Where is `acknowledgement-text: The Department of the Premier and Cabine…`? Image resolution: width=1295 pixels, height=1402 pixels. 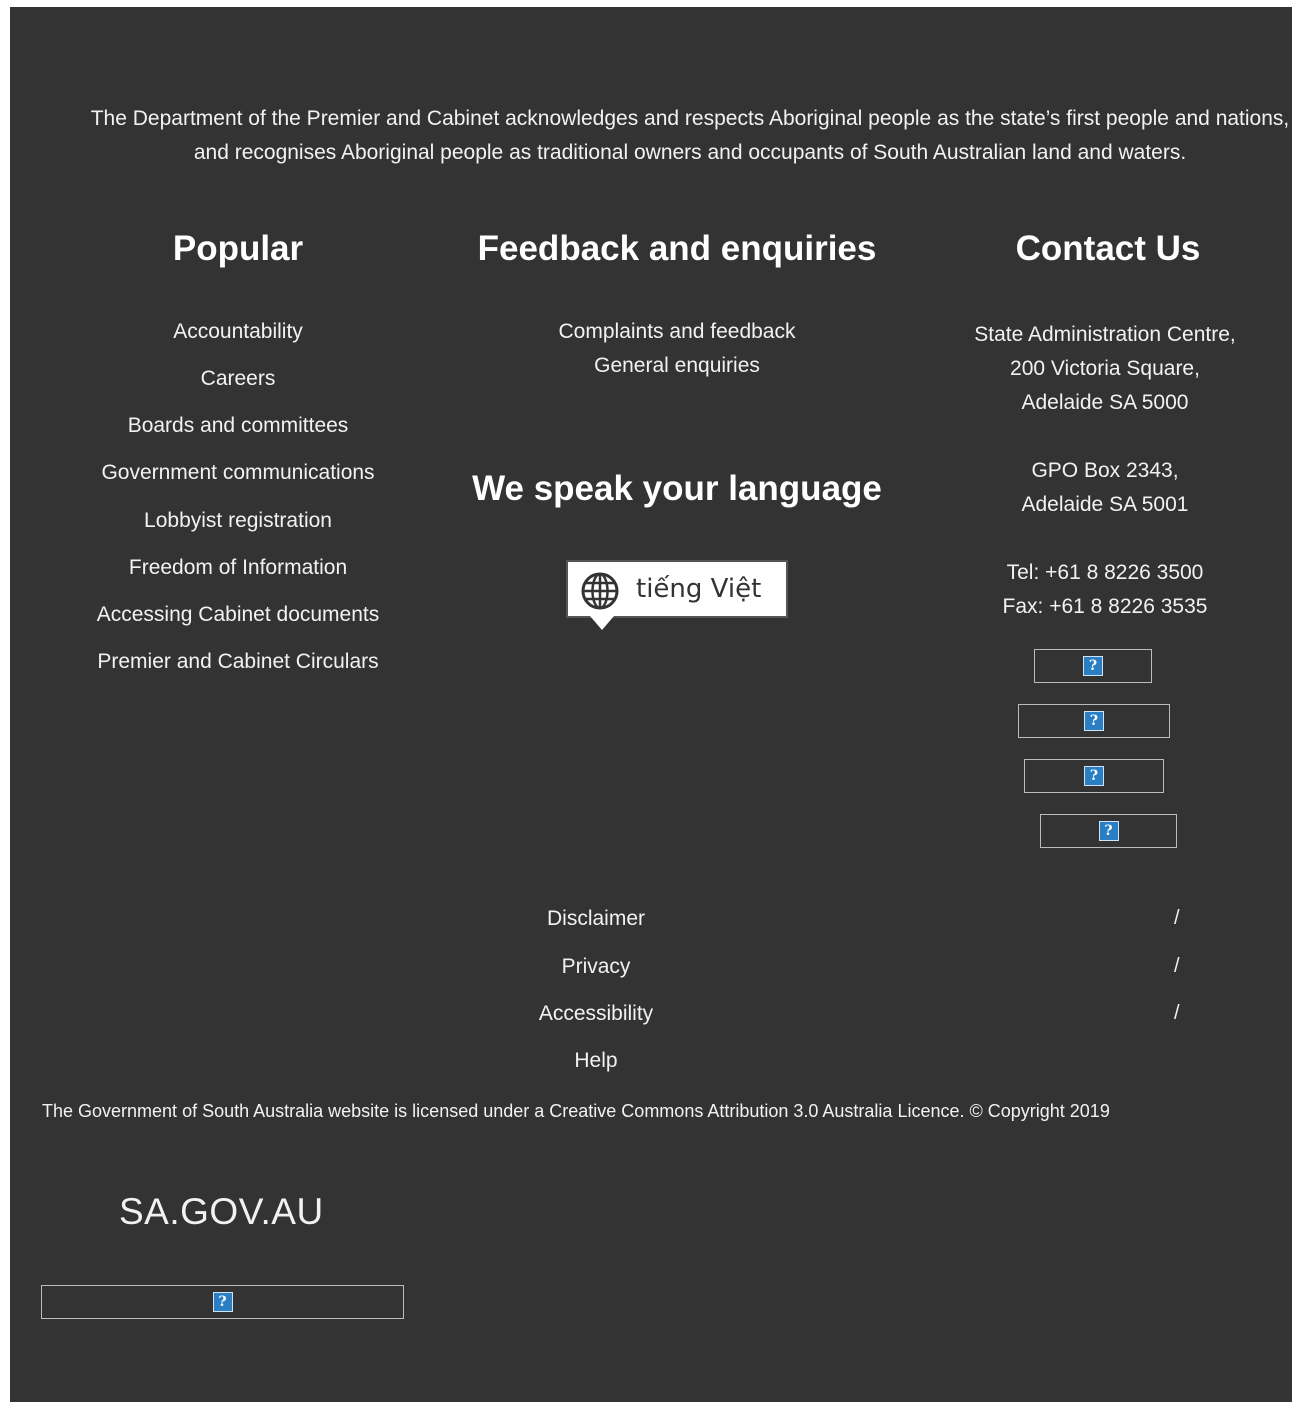 acknowledgement-text: The Department of the Premier and Cabine… is located at coordinates (690, 135).